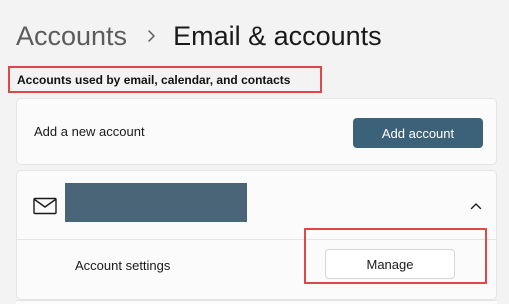  Describe the element at coordinates (89, 131) in the screenshot. I see `add-account-label: Add a new account` at that location.